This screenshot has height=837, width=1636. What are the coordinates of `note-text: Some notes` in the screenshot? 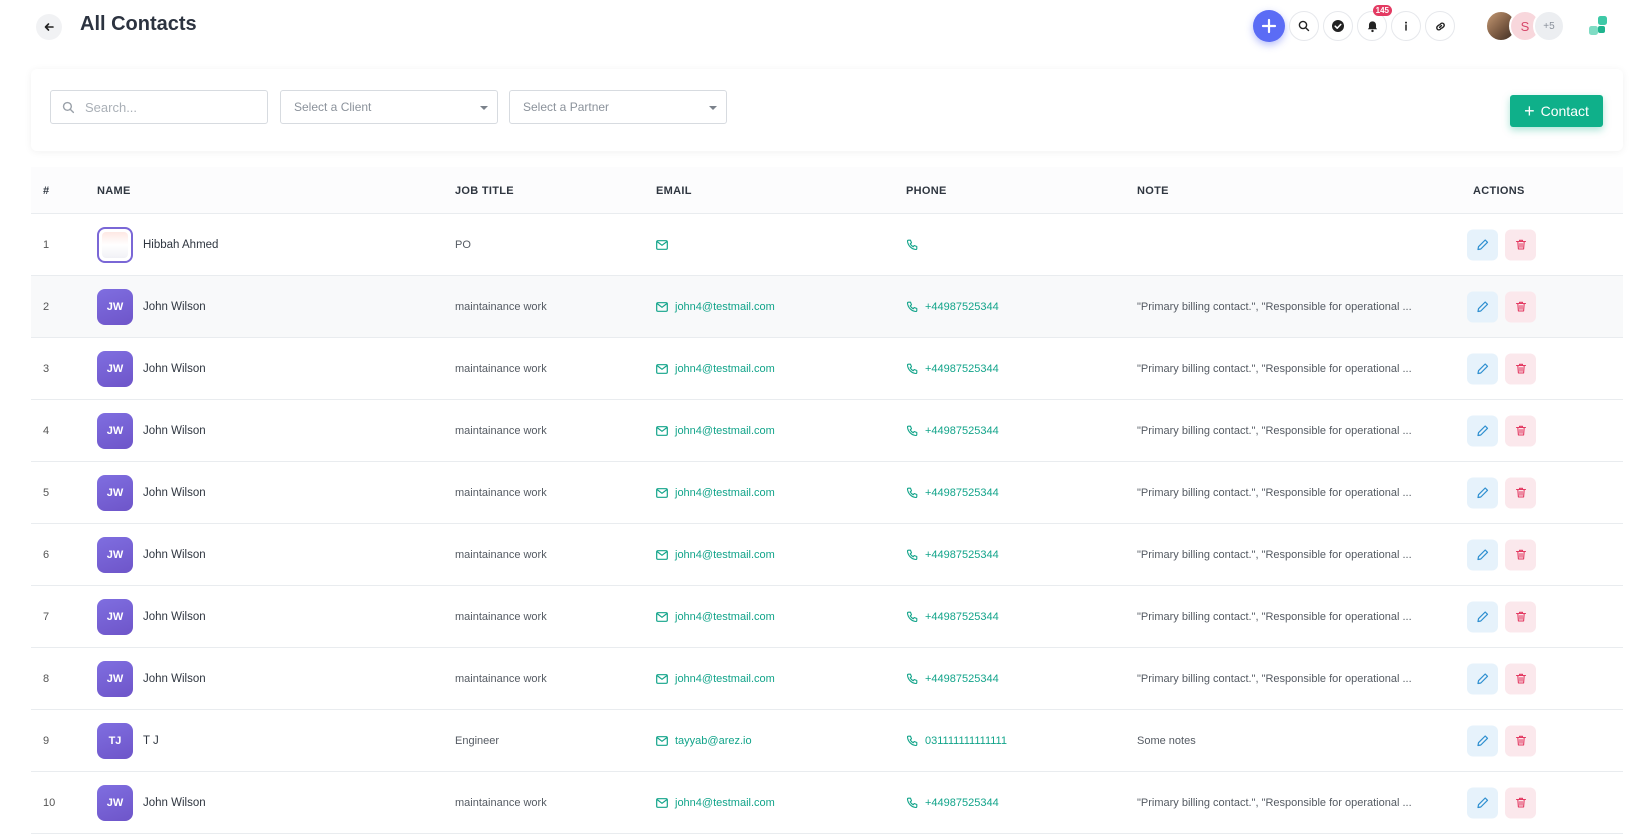 It's located at (1166, 740).